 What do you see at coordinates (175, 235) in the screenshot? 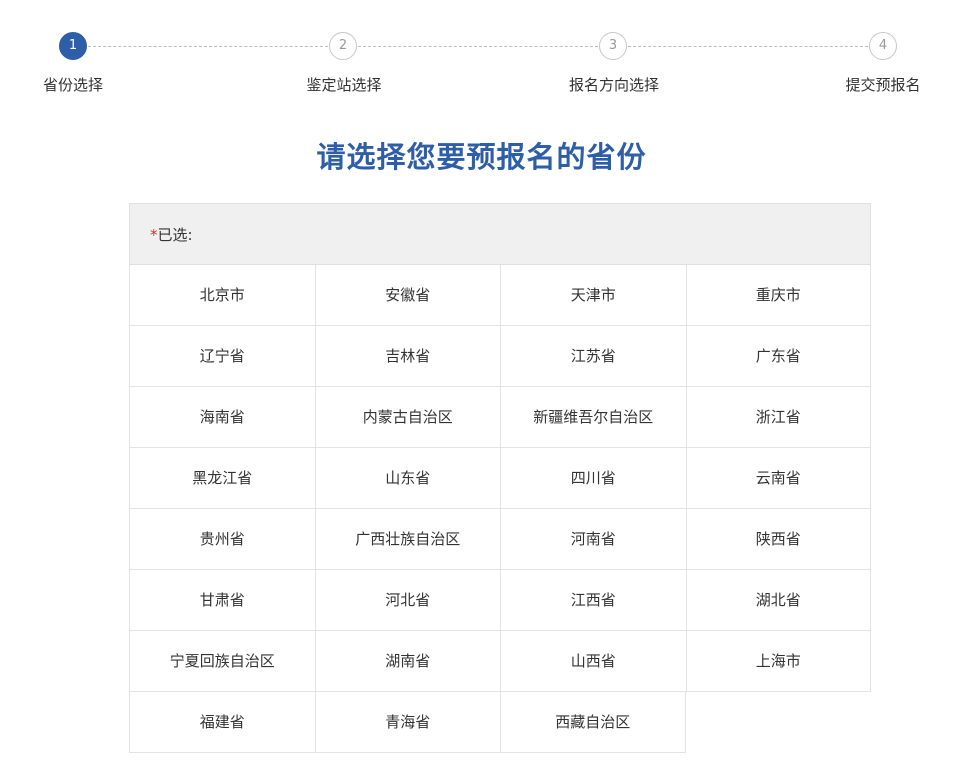
I see `selected-label: 已选:` at bounding box center [175, 235].